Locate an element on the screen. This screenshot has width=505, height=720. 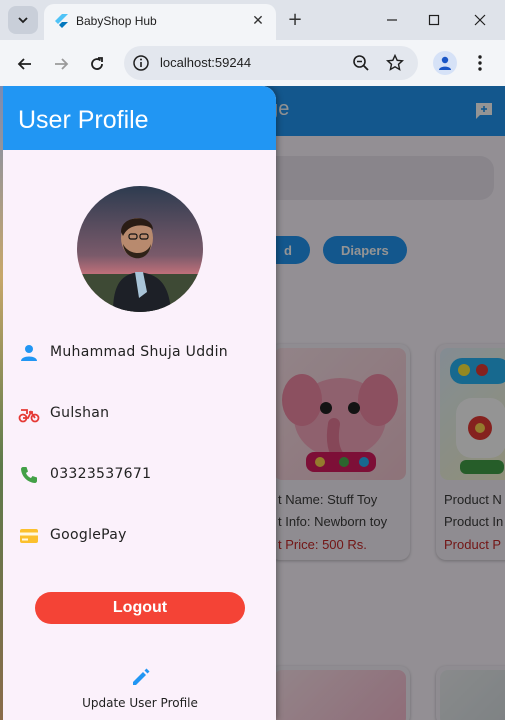
arrow-right-icon is located at coordinates (62, 64).